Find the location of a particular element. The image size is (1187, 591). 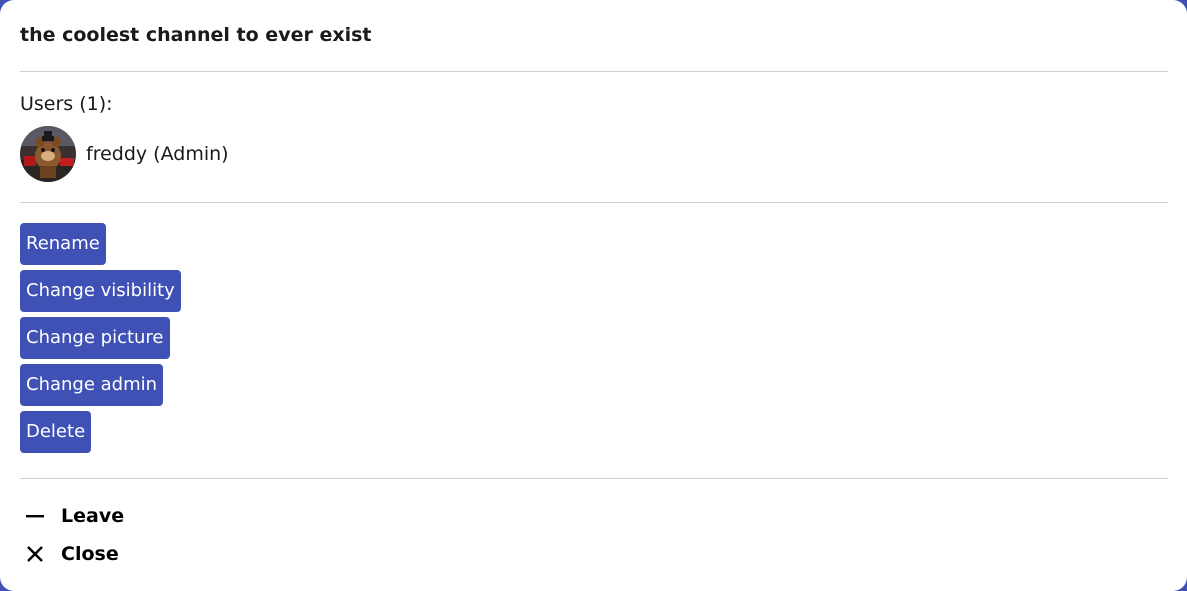

leave-button: Leave is located at coordinates (74, 516).